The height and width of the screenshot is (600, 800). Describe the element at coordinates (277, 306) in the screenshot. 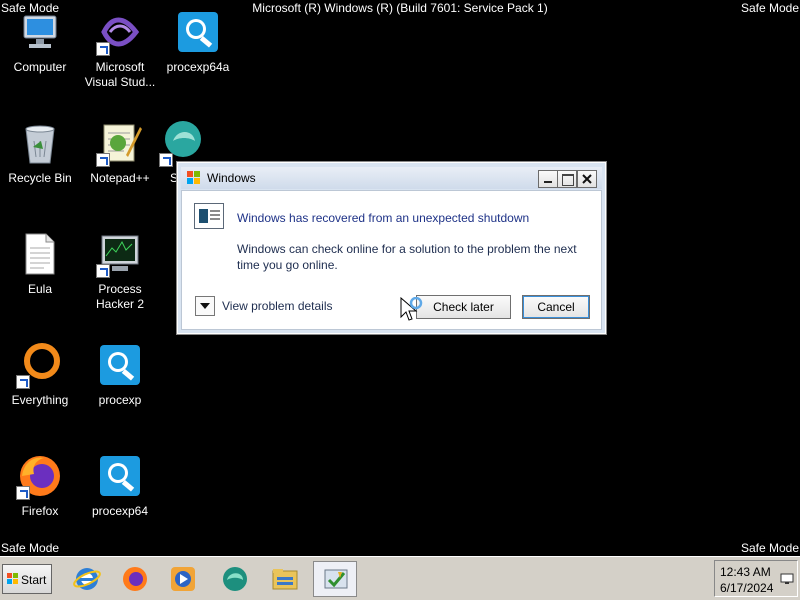

I see `view-details-label: View problem details` at that location.